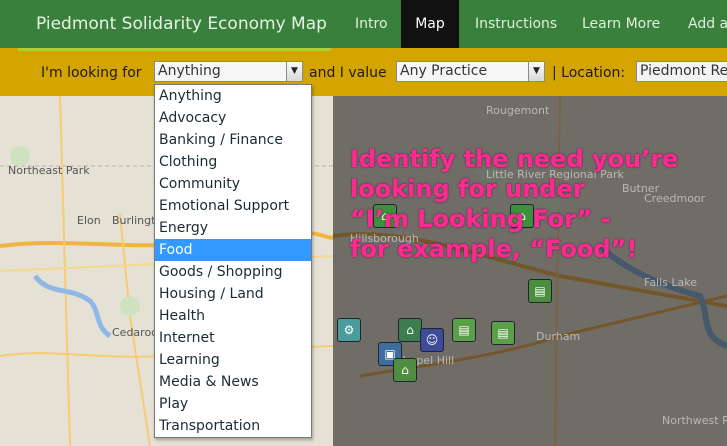 This screenshot has height=446, width=727. I want to click on nav-instructions: Instructions, so click(516, 24).